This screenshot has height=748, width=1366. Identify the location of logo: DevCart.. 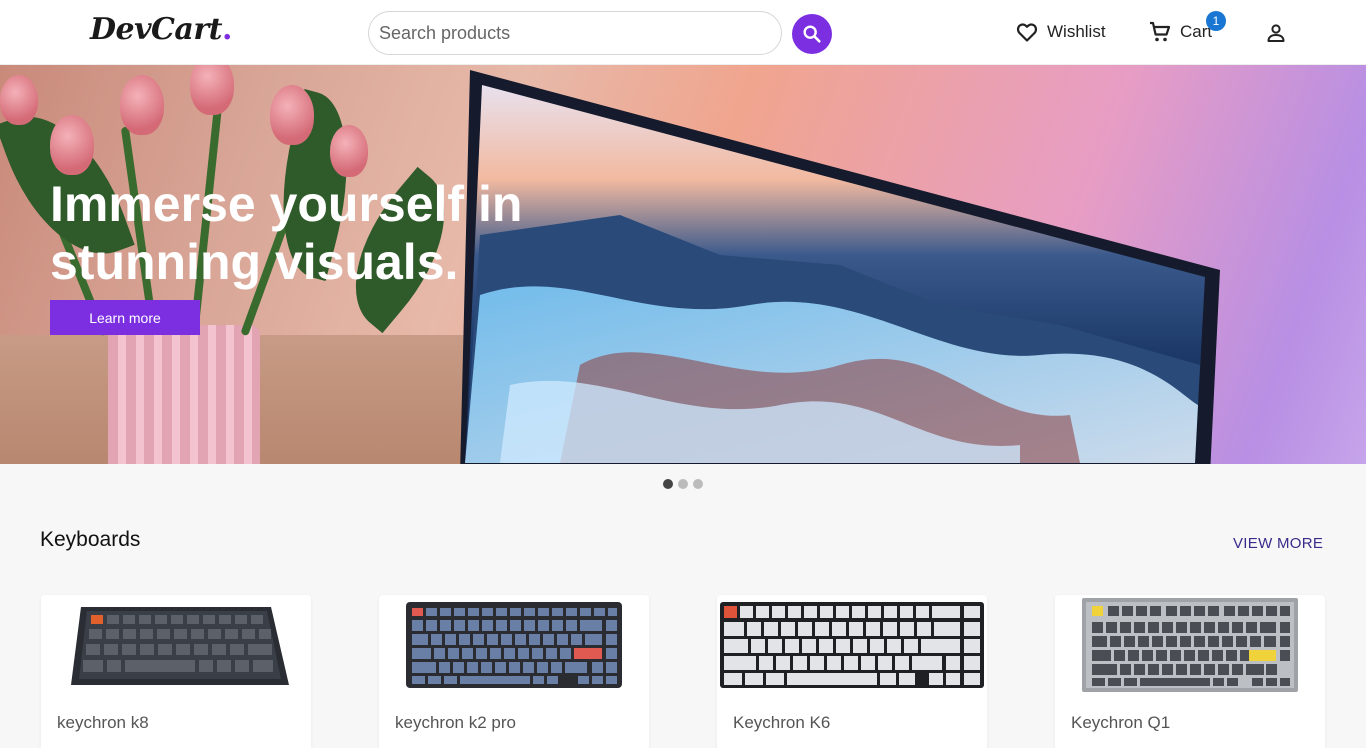
(161, 29).